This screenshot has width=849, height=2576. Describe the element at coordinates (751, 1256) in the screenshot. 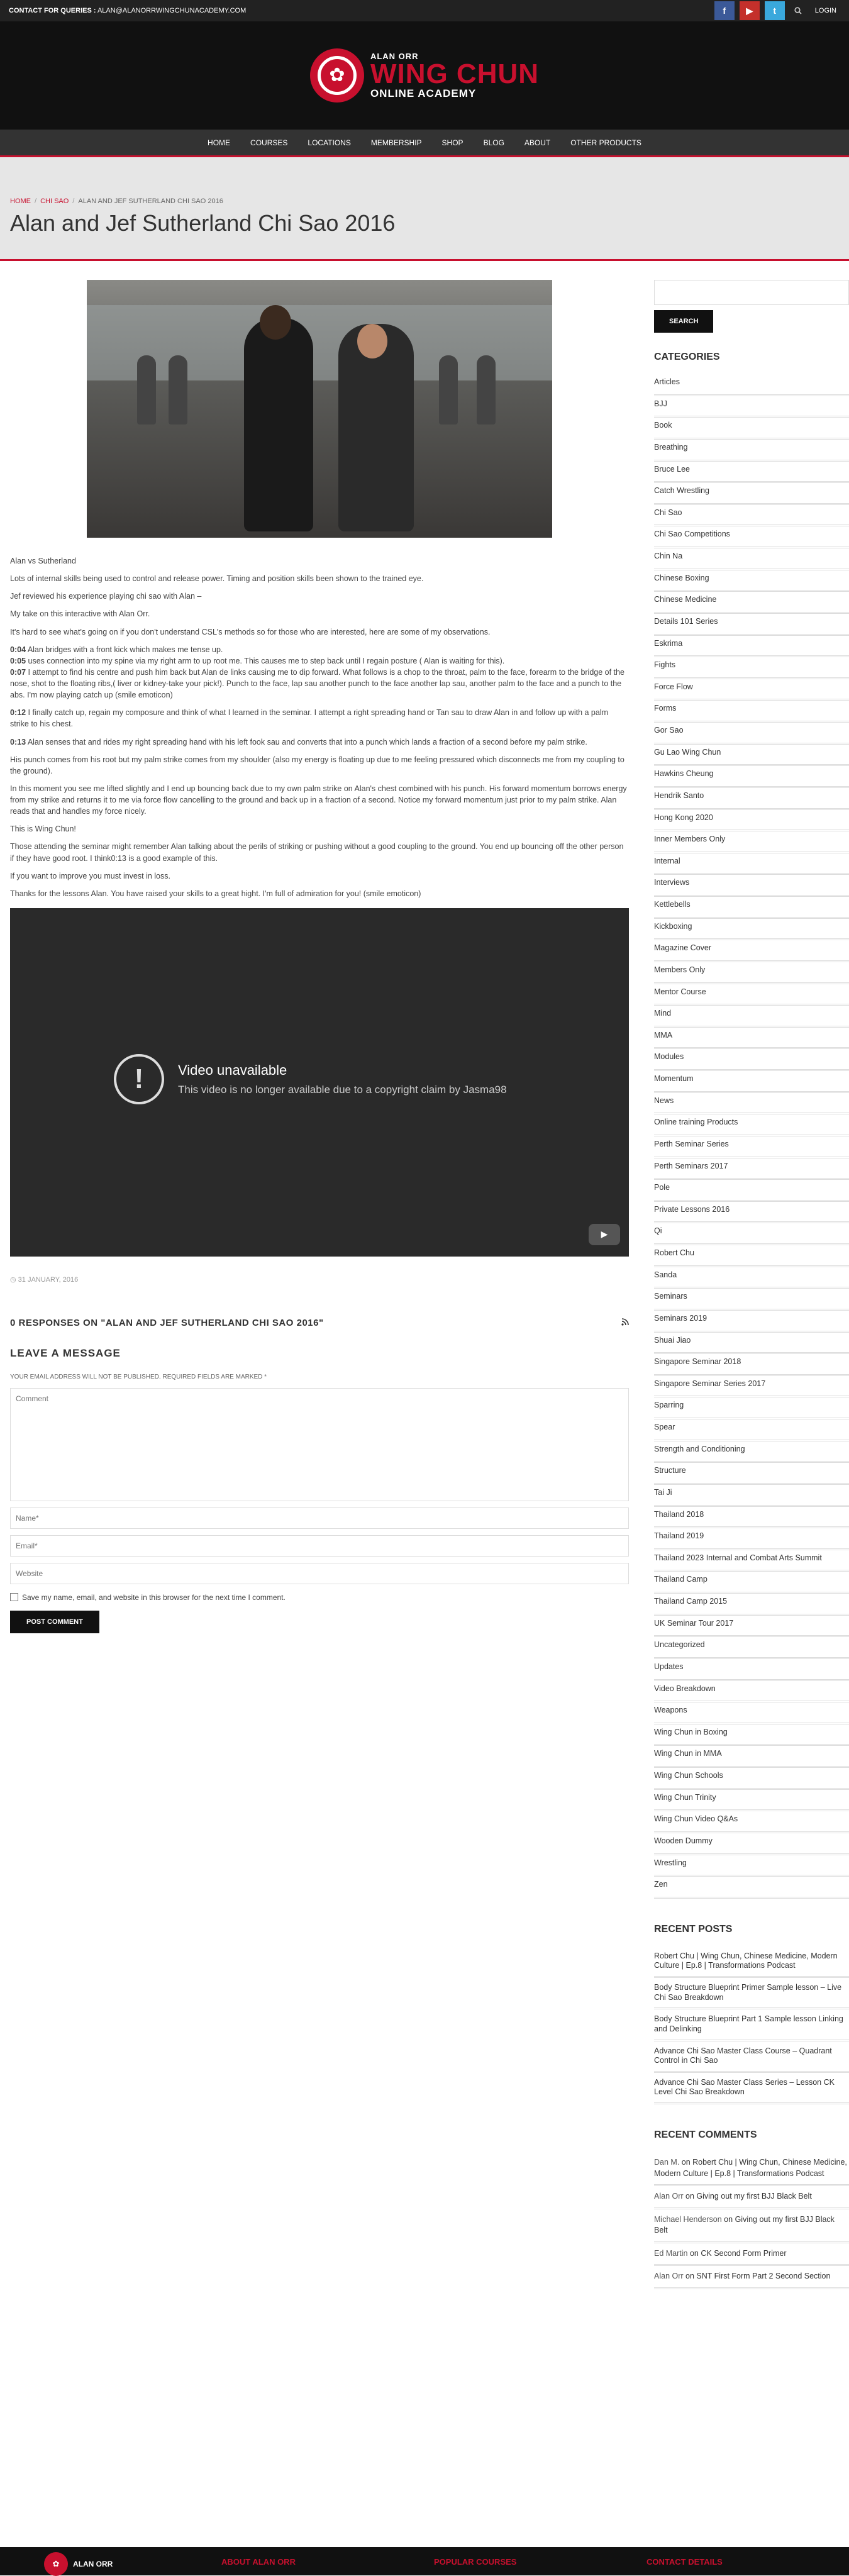

I see `category-item: Robert Chu` at that location.